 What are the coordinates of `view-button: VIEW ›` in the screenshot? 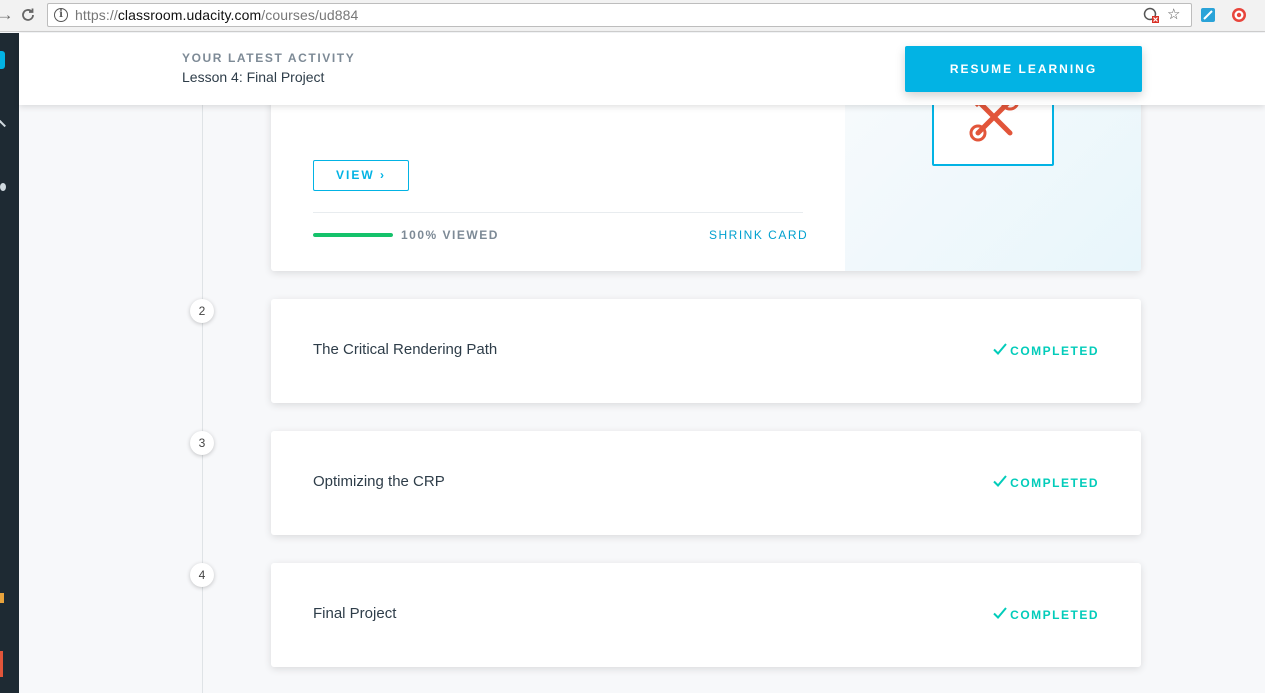 It's located at (361, 175).